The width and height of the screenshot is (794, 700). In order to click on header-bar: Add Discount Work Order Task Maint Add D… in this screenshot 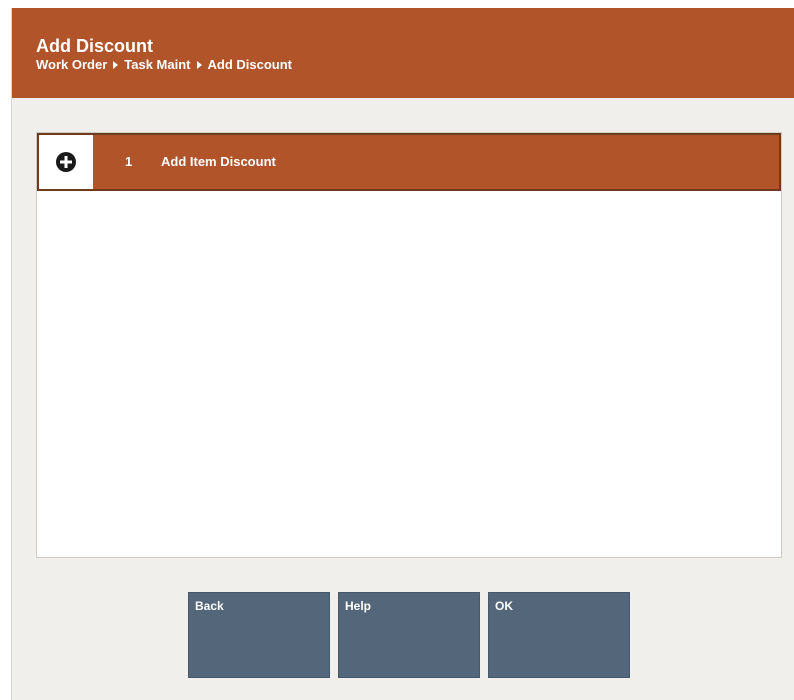, I will do `click(403, 53)`.